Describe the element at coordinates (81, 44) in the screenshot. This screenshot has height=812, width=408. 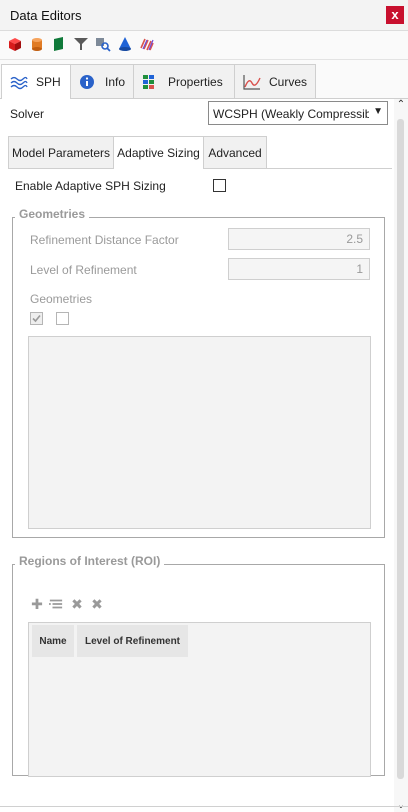
I see `filter-icon` at that location.